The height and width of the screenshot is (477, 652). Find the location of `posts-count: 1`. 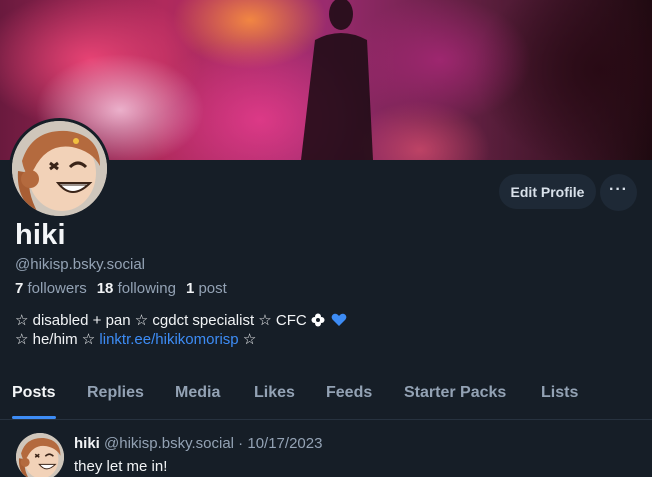

posts-count: 1 is located at coordinates (190, 288).